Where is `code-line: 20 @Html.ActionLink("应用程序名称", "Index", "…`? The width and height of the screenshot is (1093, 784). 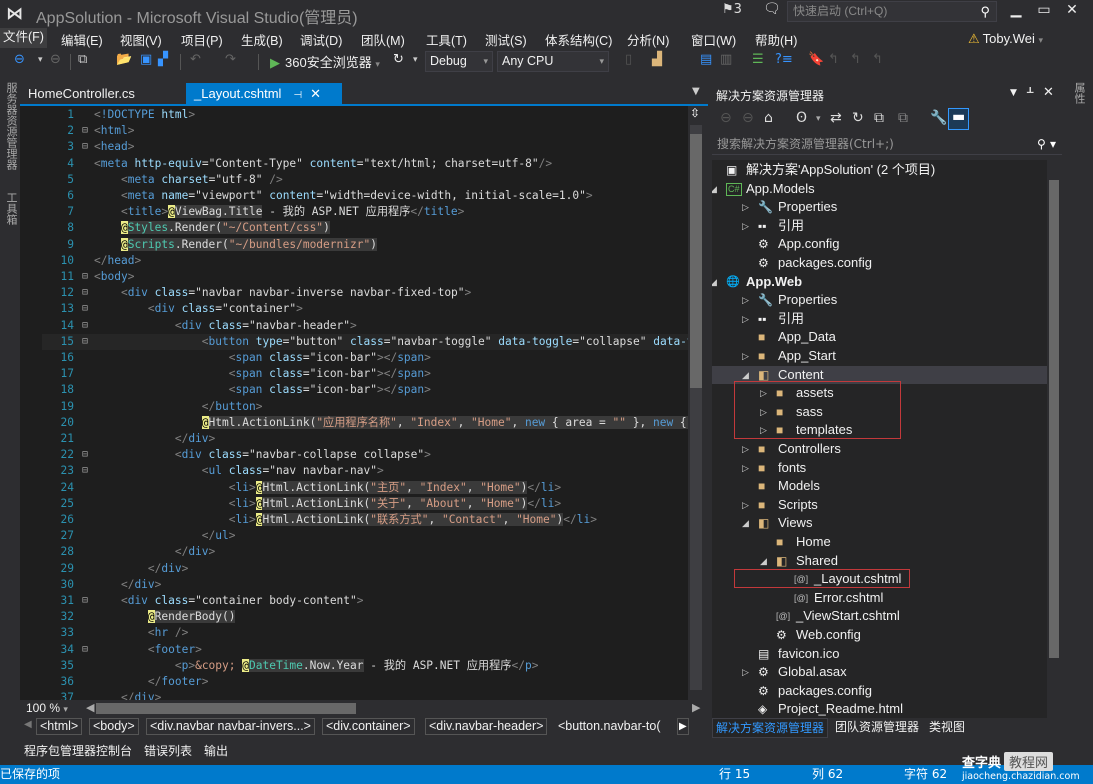
code-line: 20 @Html.ActionLink("应用程序名称", "Index", "… is located at coordinates (365, 423).